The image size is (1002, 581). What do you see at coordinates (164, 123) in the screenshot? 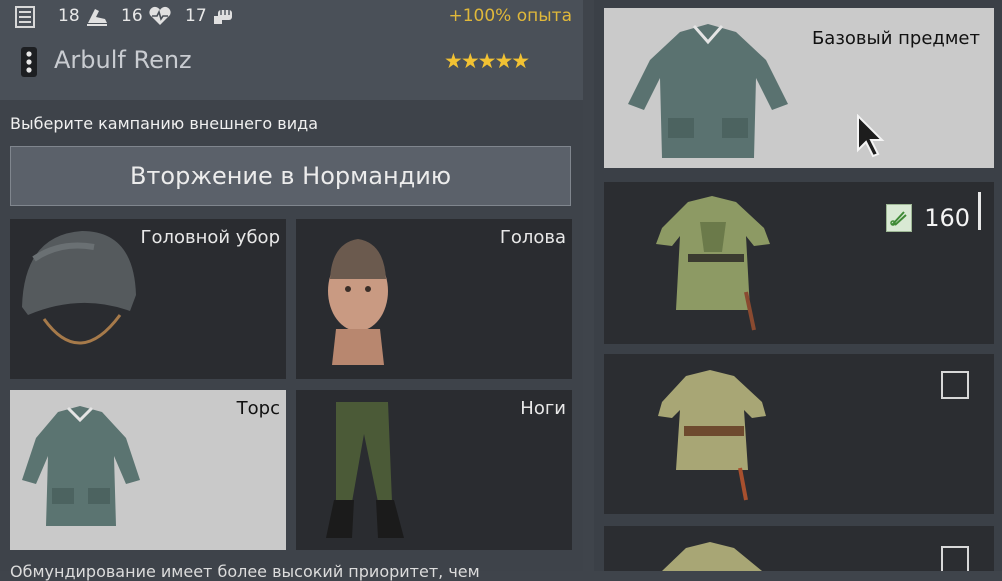
I see `campaign-caption: Выберите кампанию внешнего вида` at bounding box center [164, 123].